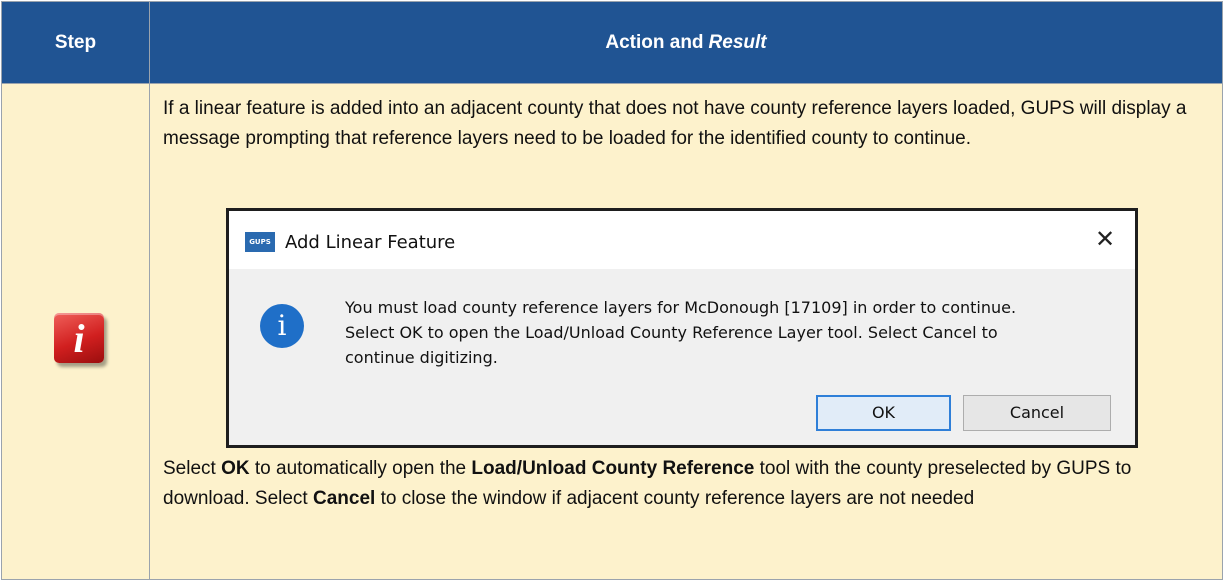  I want to click on table-header-row: Step Action and Result, so click(612, 42).